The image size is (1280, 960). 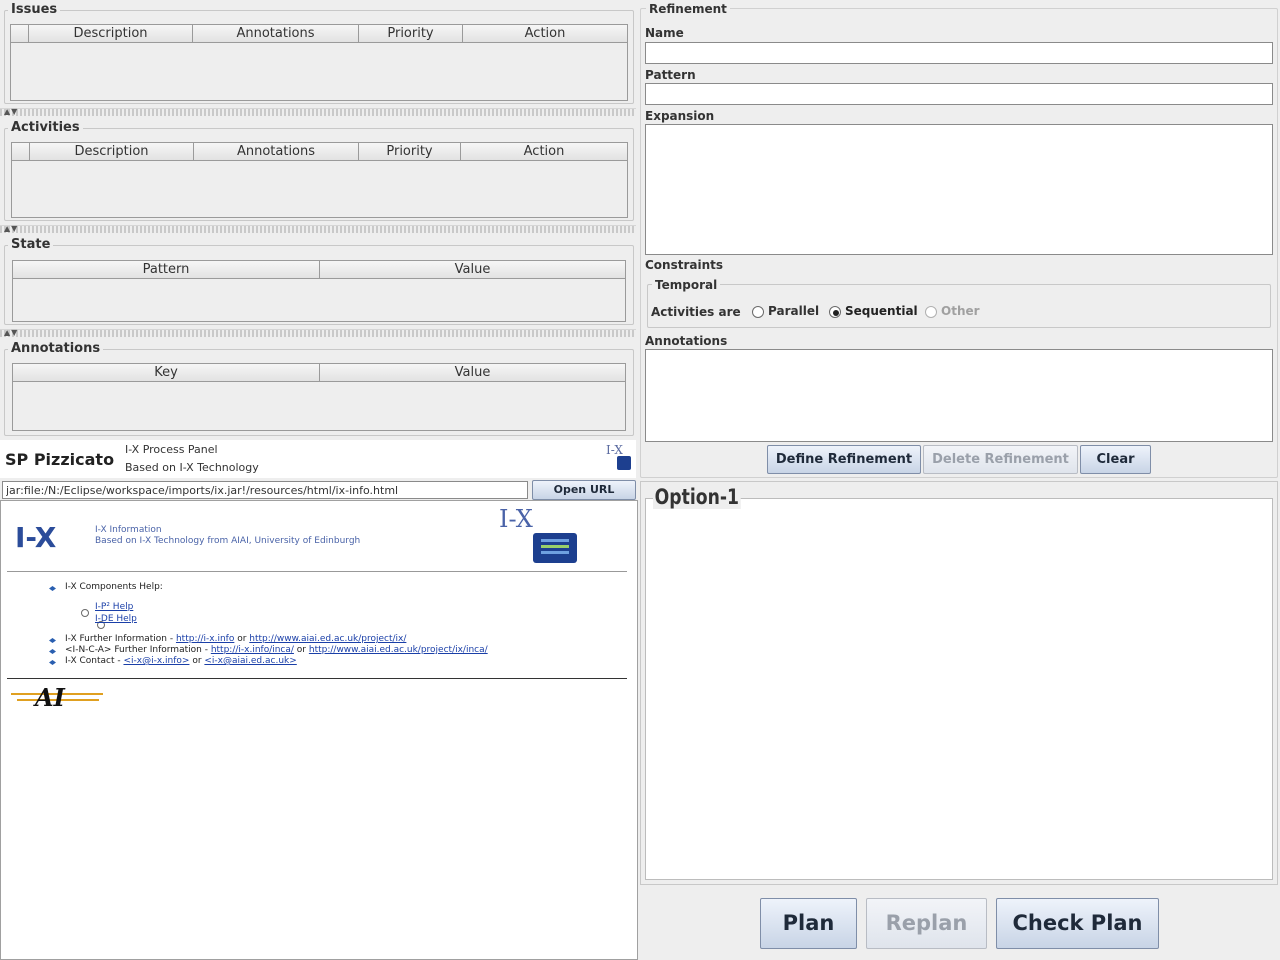 What do you see at coordinates (114, 587) in the screenshot?
I see `components-help-label: I-X Components Help:` at bounding box center [114, 587].